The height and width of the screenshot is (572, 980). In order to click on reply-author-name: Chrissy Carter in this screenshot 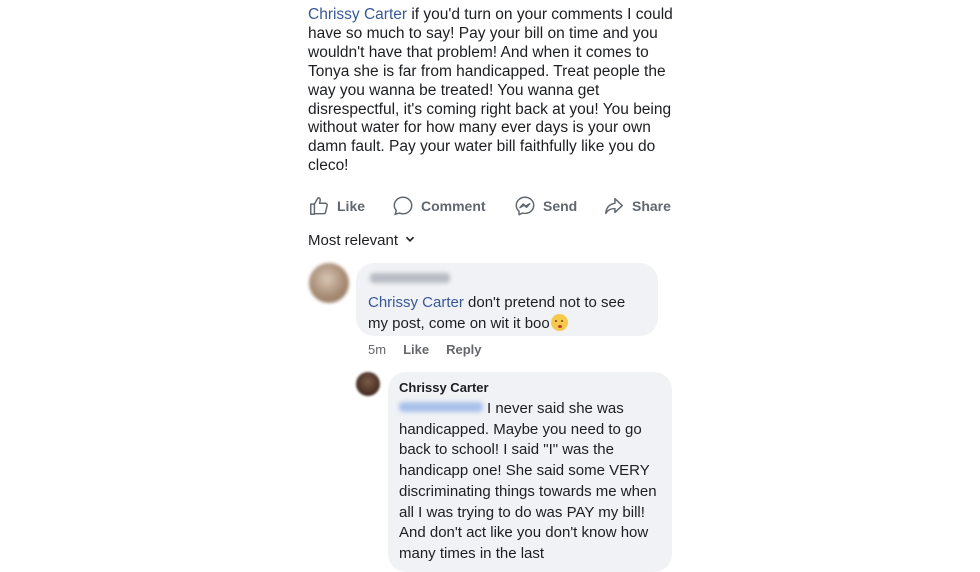, I will do `click(530, 388)`.